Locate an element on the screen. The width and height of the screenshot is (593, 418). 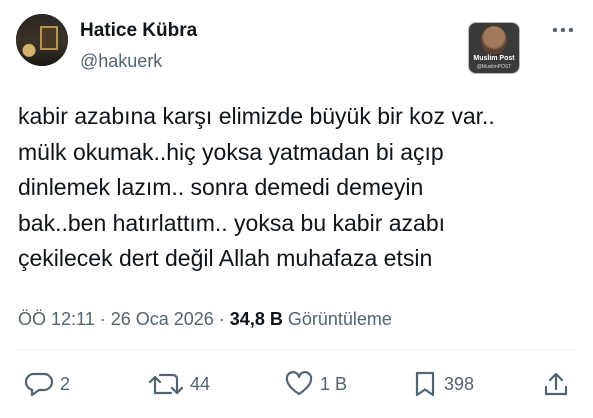
media-badge-sub-label: @MuslimPOST is located at coordinates (494, 67).